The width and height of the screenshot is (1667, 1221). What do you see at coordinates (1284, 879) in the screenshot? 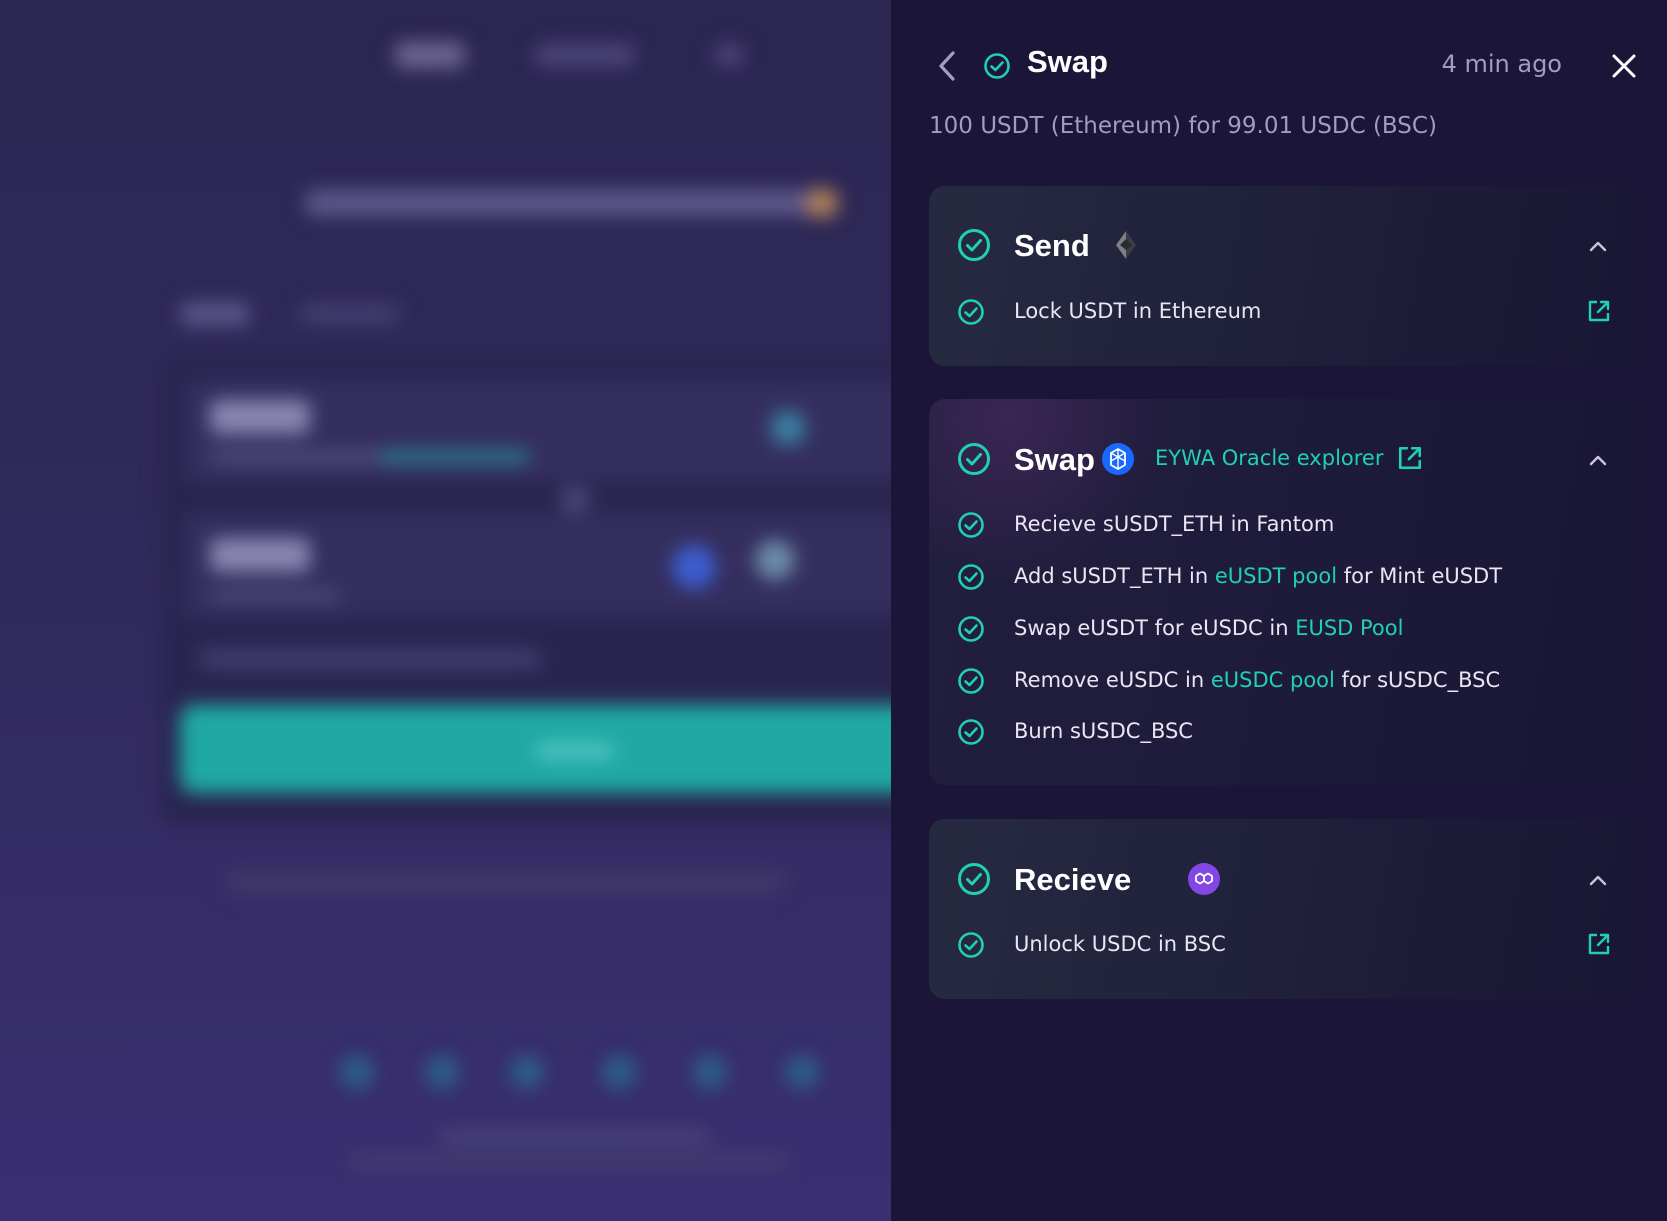
I see `recieve-section-header: Recieve` at bounding box center [1284, 879].